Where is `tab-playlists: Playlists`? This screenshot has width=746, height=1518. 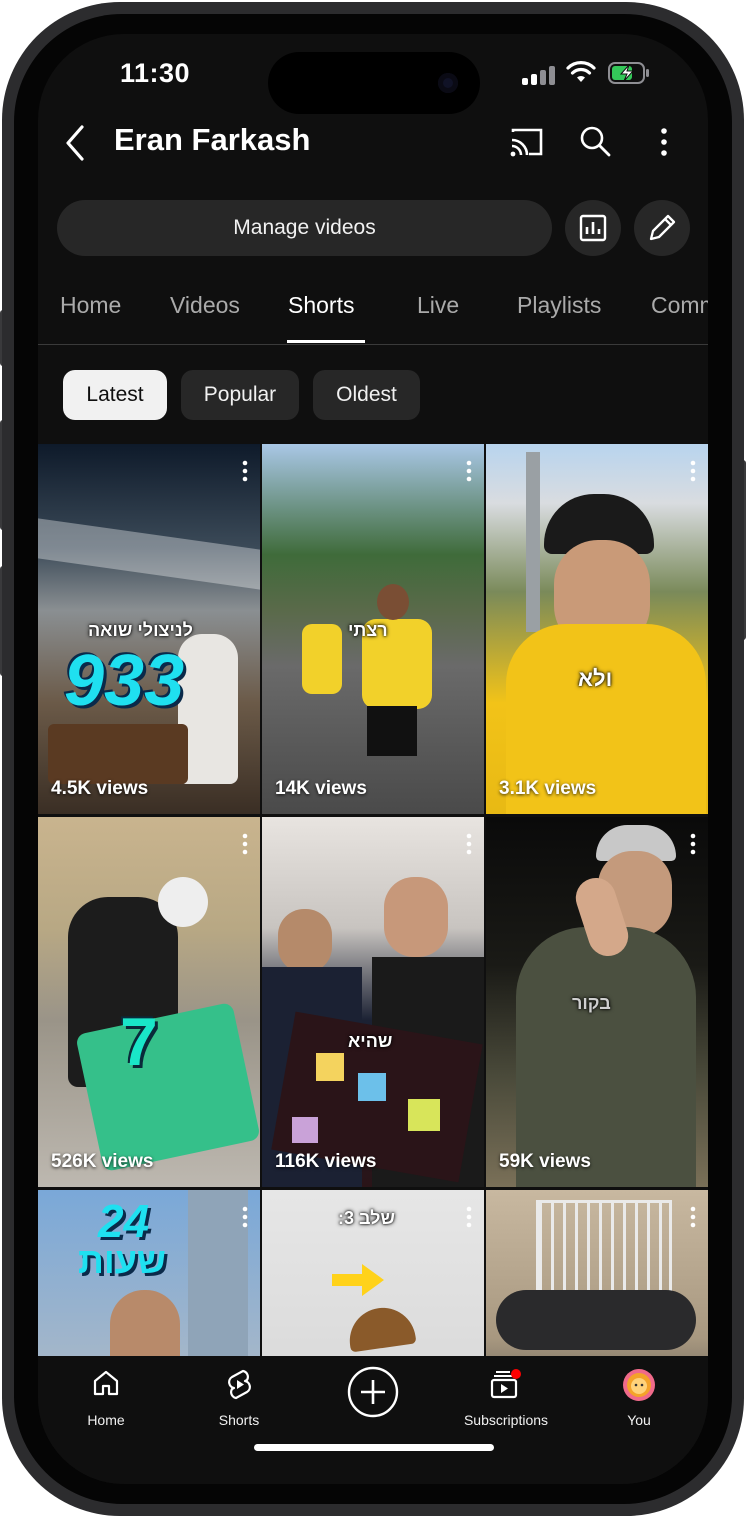 tab-playlists: Playlists is located at coordinates (559, 305).